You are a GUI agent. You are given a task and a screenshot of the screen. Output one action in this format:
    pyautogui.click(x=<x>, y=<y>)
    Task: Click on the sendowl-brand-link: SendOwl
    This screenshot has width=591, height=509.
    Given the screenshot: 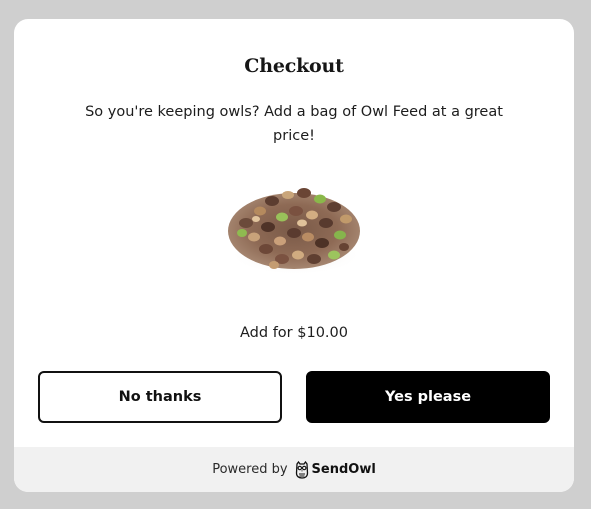 What is the action you would take?
    pyautogui.click(x=335, y=469)
    